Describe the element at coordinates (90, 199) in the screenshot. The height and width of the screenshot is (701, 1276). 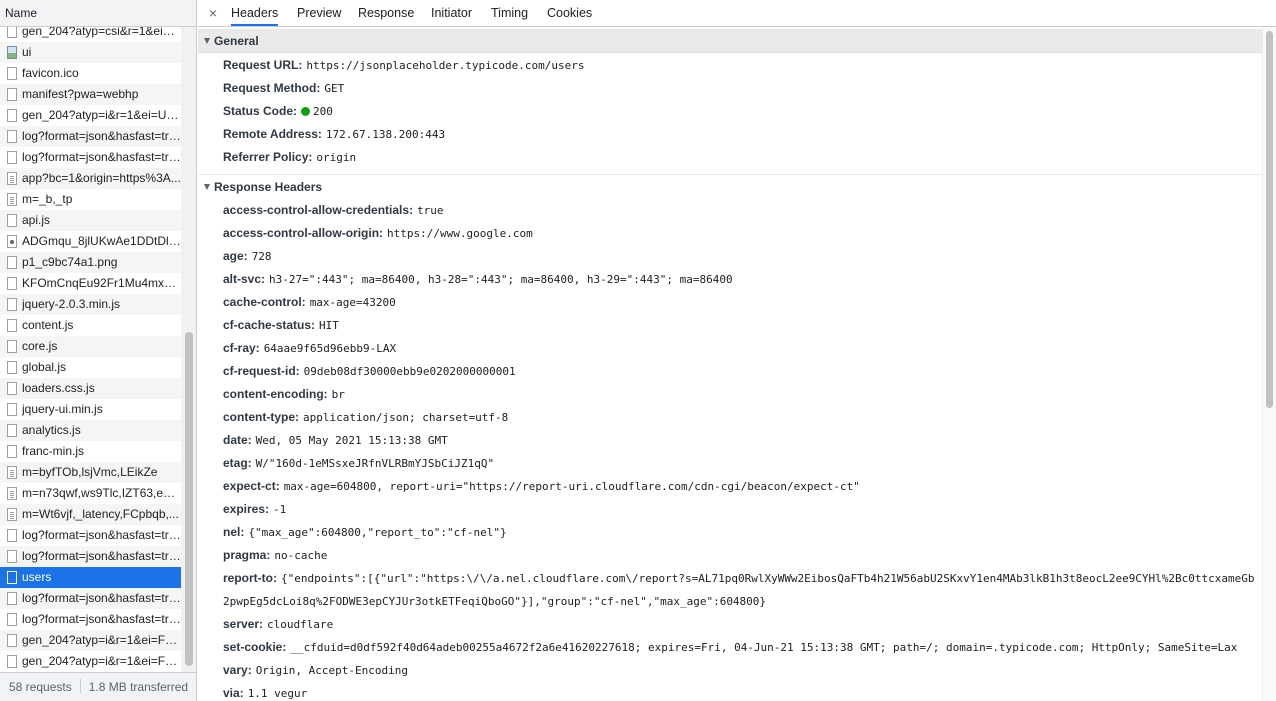
I see `request-row: m=_b,_tp` at that location.